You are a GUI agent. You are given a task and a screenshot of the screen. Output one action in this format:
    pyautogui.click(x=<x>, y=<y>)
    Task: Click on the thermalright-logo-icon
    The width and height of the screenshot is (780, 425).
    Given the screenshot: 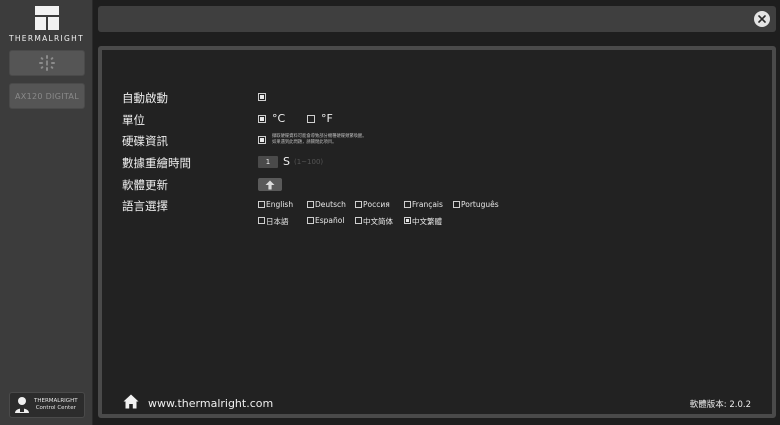 What is the action you would take?
    pyautogui.click(x=46, y=18)
    